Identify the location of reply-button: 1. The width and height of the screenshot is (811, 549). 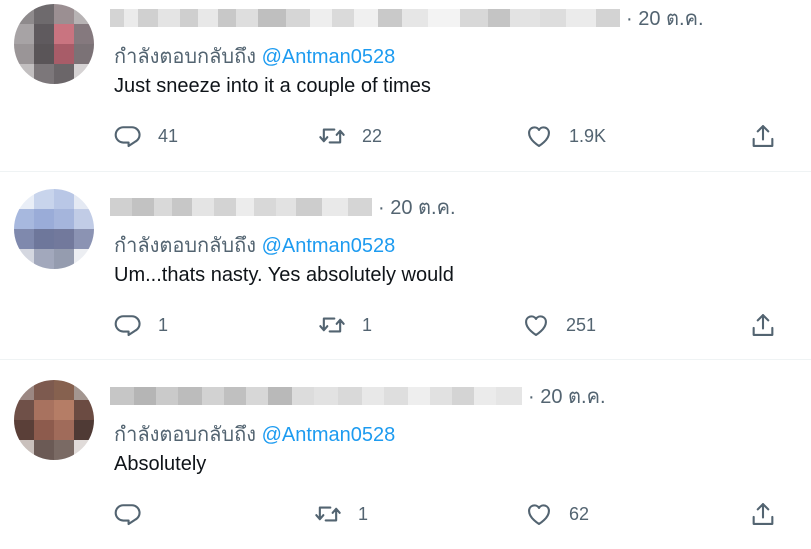
(141, 325).